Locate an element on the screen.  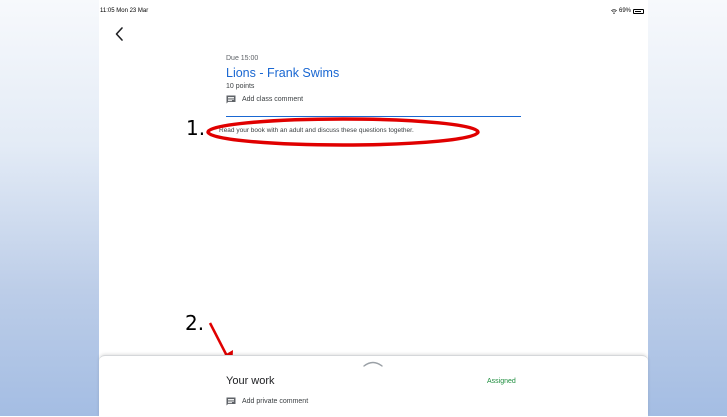
battery-percent: 69% is located at coordinates (624, 11).